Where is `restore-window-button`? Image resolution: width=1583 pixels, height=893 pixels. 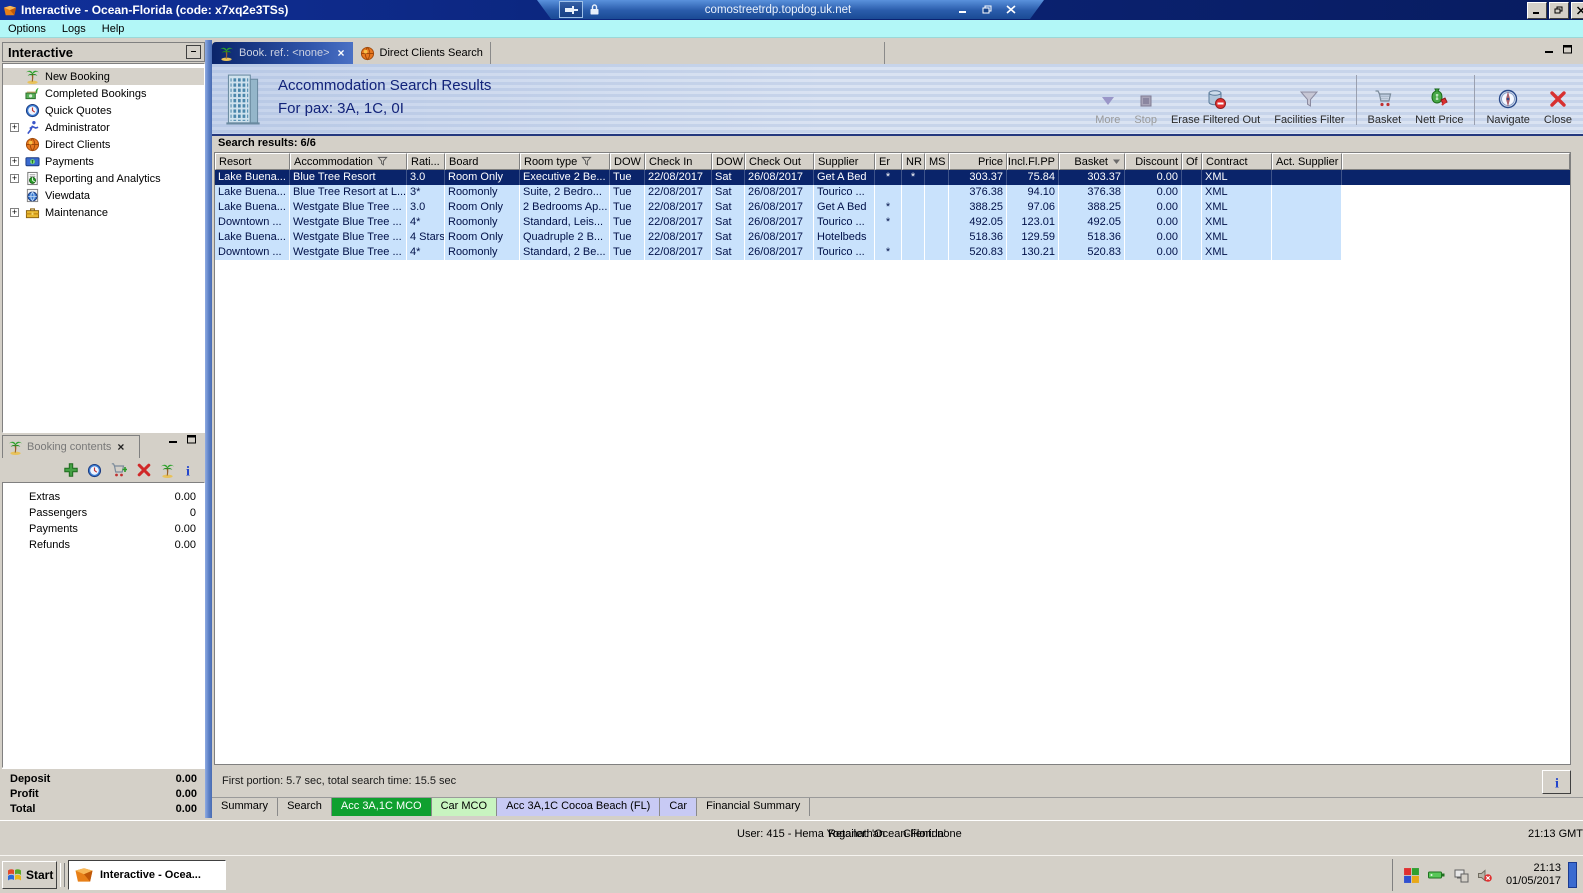 restore-window-button is located at coordinates (1559, 10).